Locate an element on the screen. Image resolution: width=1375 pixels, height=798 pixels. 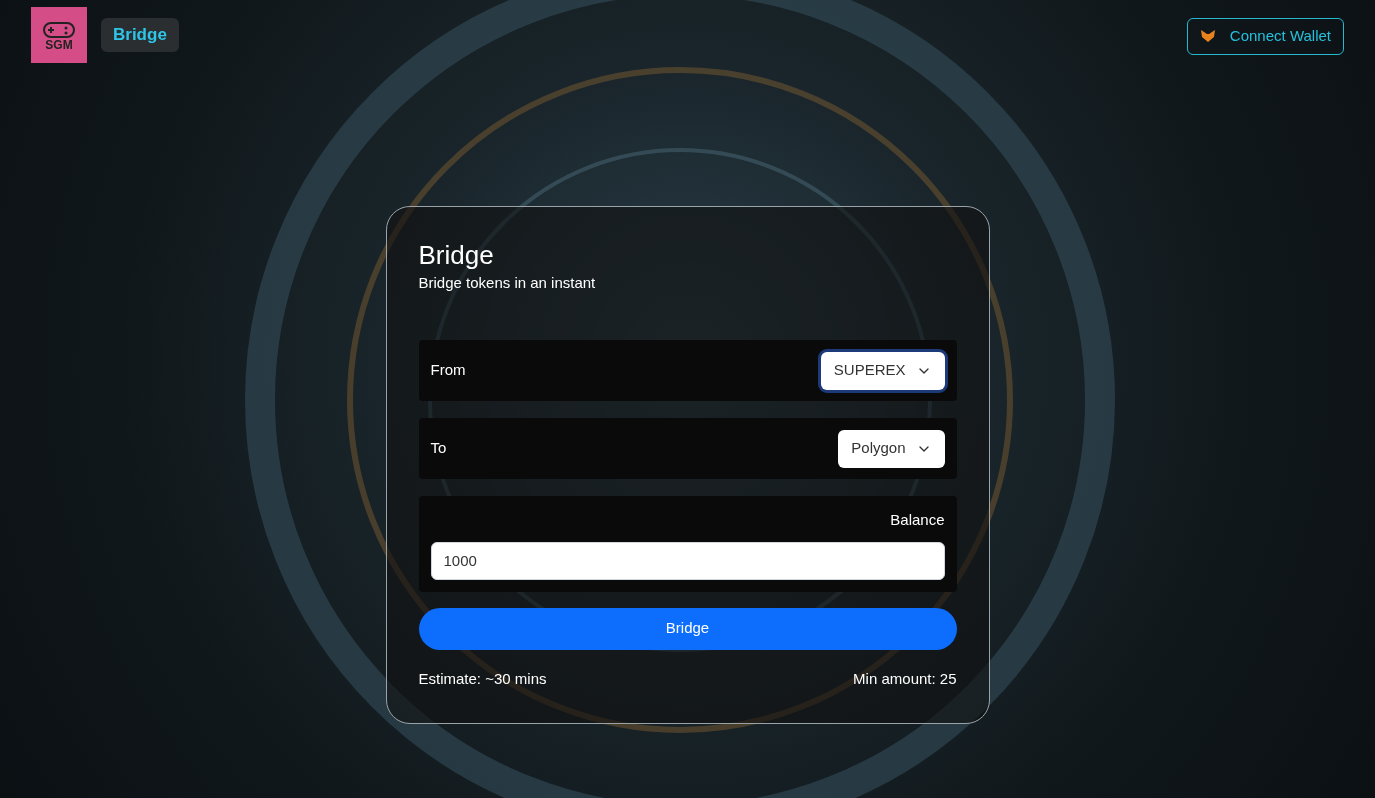
chain-select: SUPEREX is located at coordinates (882, 370).